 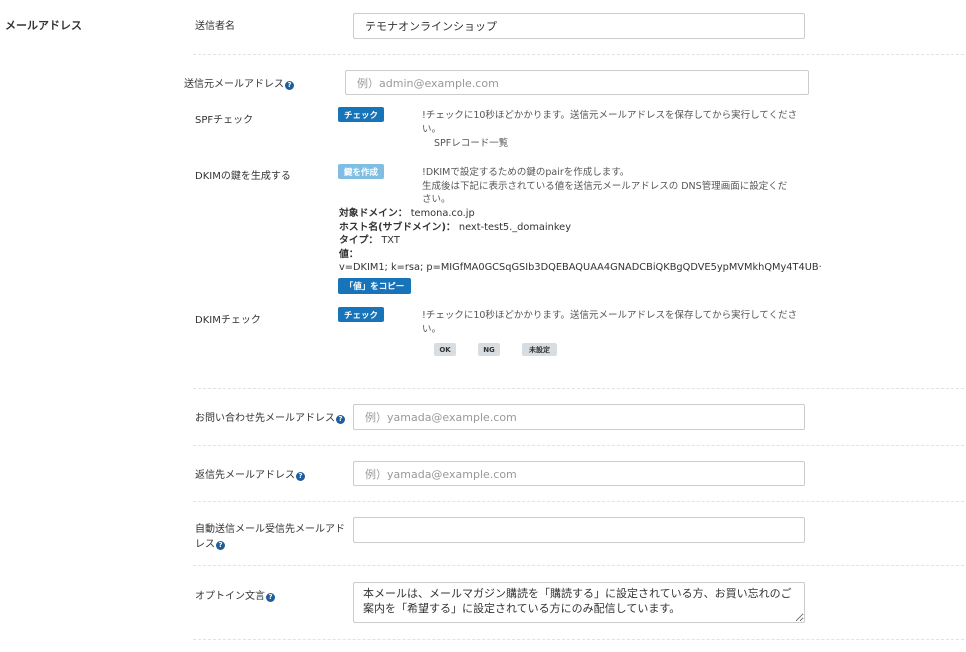 I want to click on section-title: メールアドレス, so click(x=43, y=25).